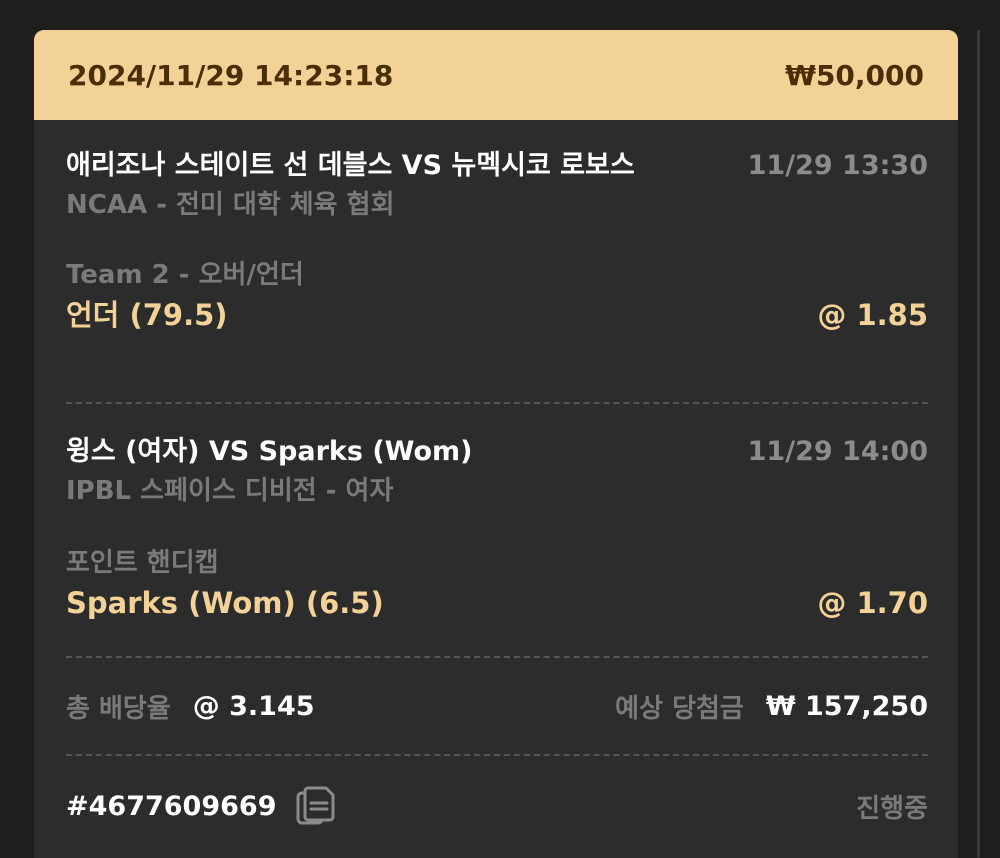  I want to click on pick-row: Sparks (Wom) (6.5) @ 1.70, so click(497, 603).